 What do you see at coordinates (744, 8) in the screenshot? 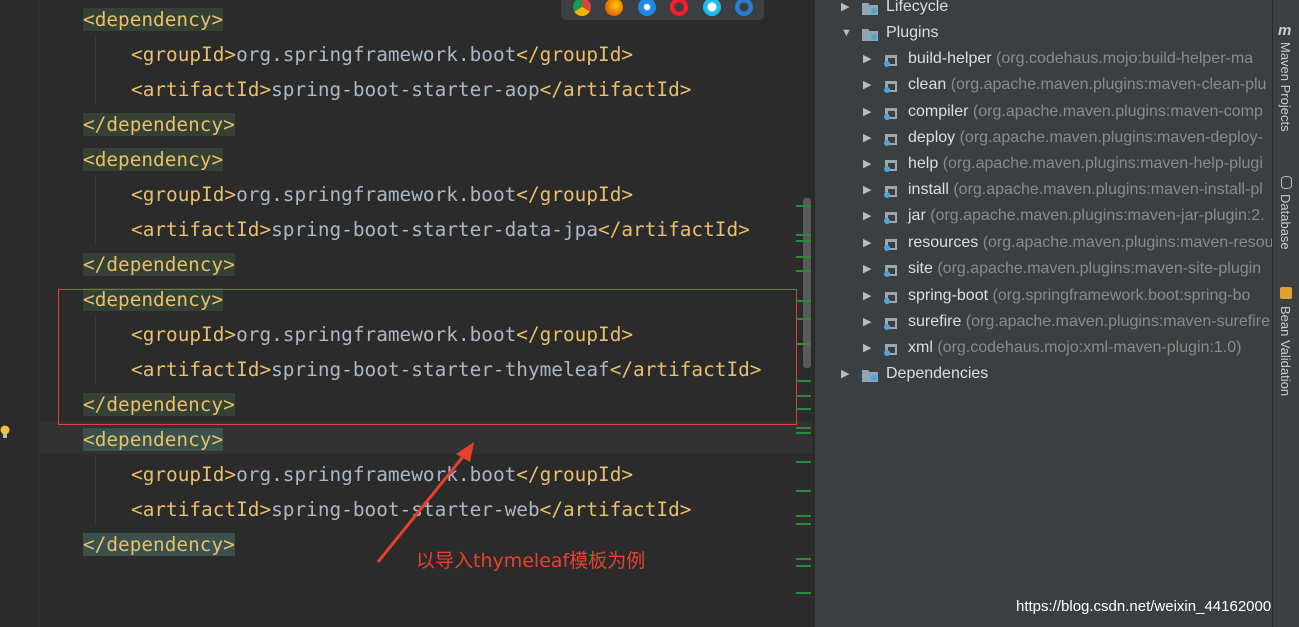
I see `edge-icon` at bounding box center [744, 8].